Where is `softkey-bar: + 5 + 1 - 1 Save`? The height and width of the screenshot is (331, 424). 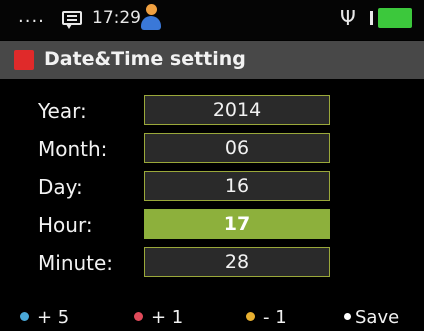 softkey-bar: + 5 + 1 - 1 Save is located at coordinates (212, 318).